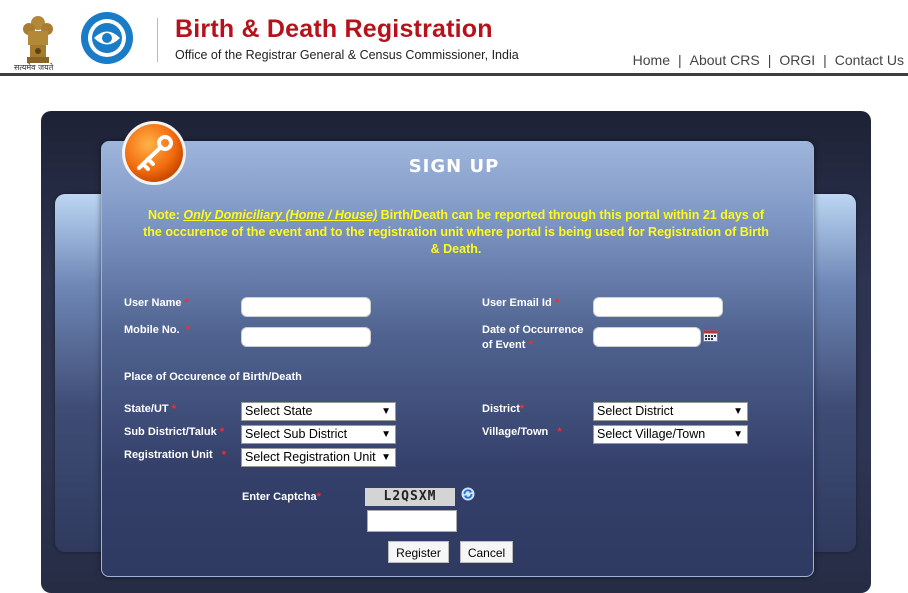 The width and height of the screenshot is (908, 593). I want to click on note-prefix: Note:, so click(165, 215).